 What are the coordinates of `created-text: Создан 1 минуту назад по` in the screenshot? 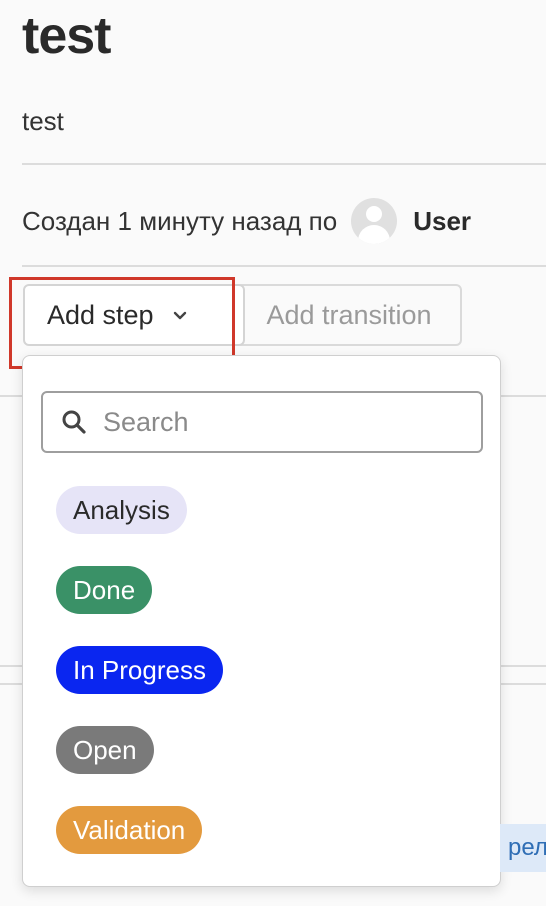 It's located at (180, 221).